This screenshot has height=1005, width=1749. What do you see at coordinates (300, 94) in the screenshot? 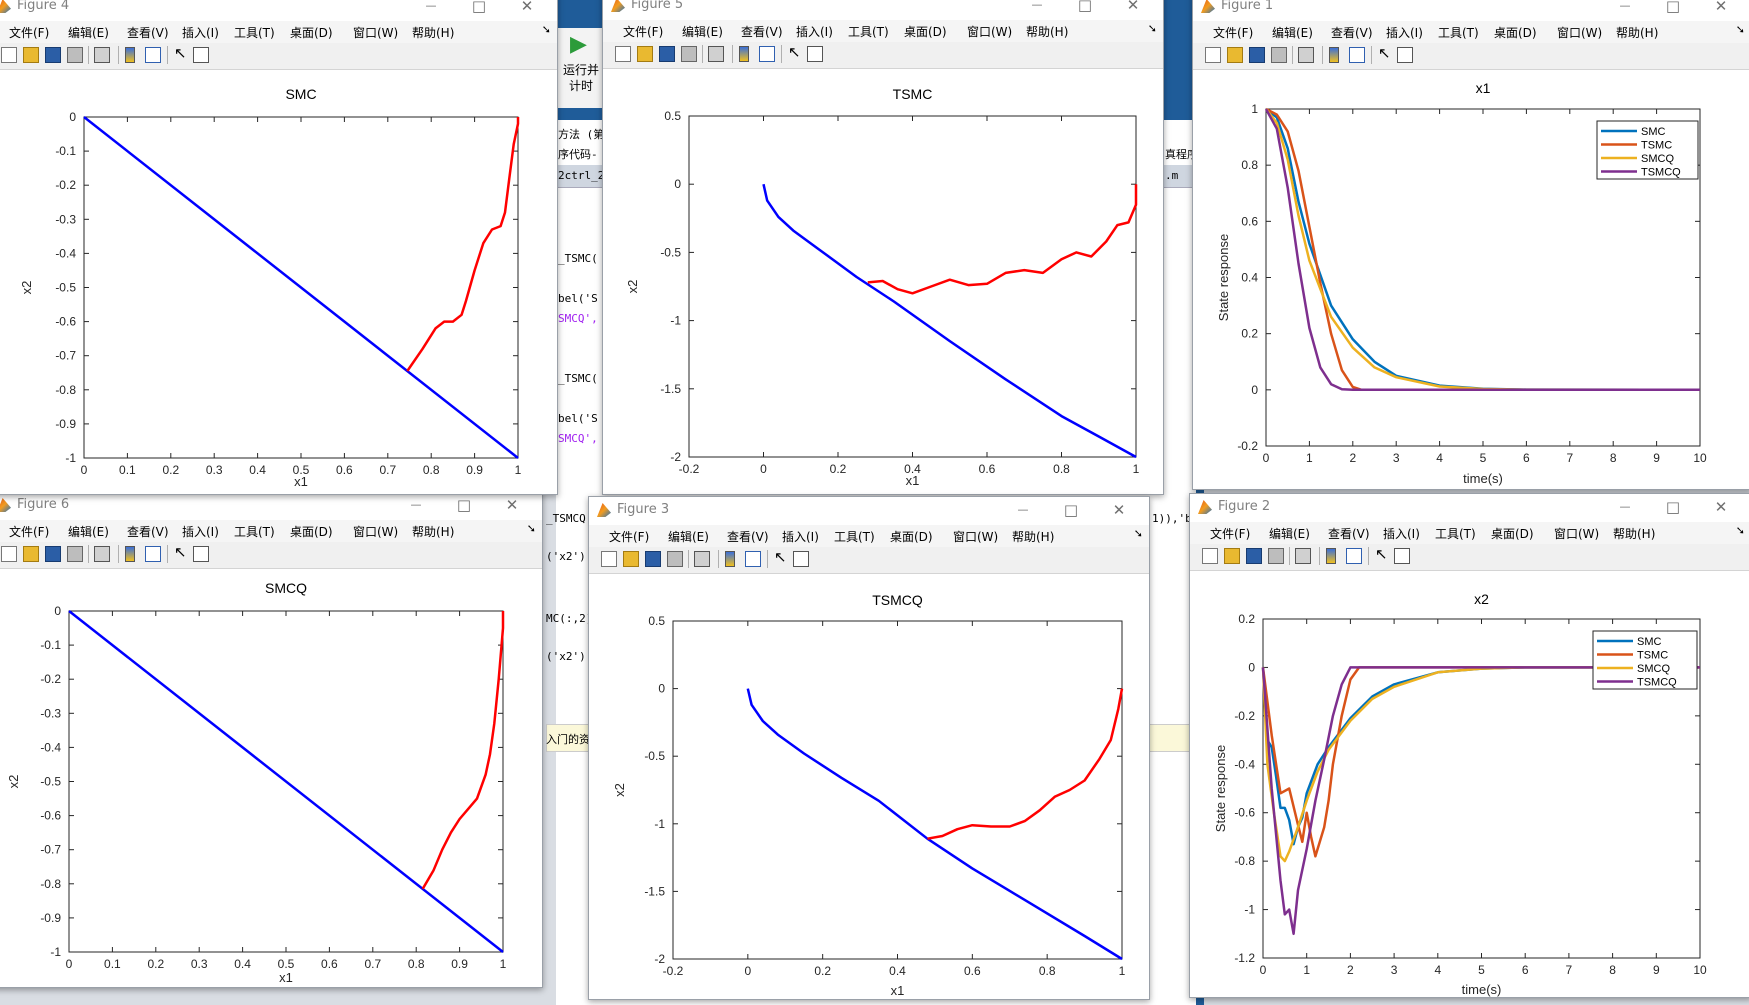
I see `plot-title: SMC` at bounding box center [300, 94].